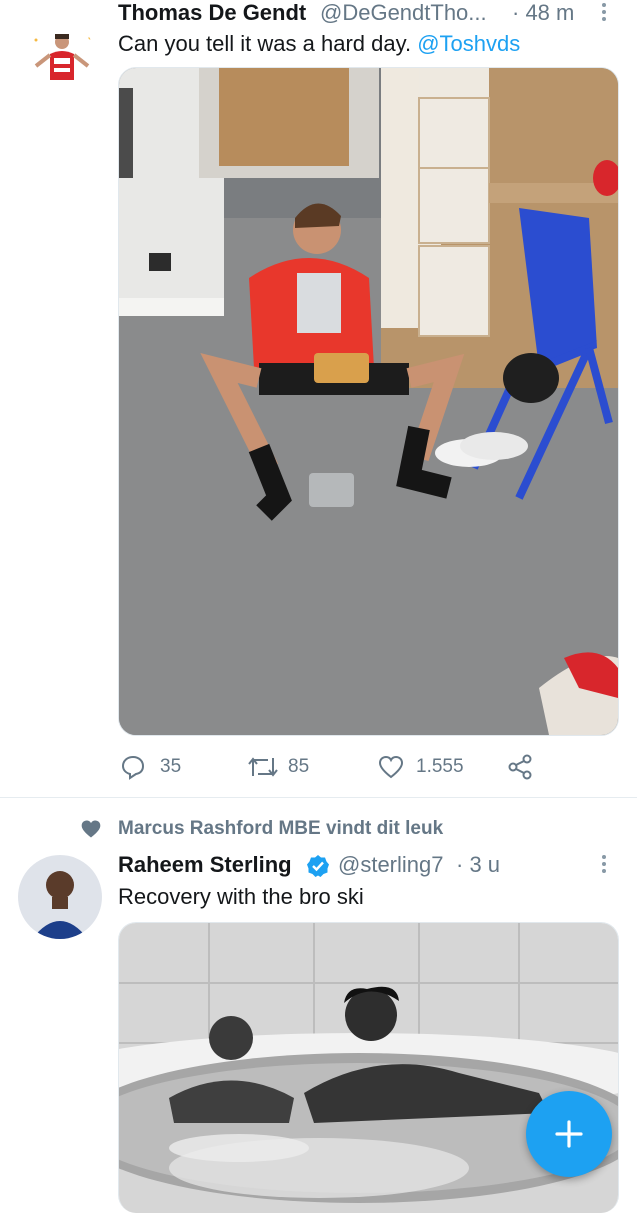  Describe the element at coordinates (212, 13) in the screenshot. I see `author-name: Thomas De Gendt` at that location.